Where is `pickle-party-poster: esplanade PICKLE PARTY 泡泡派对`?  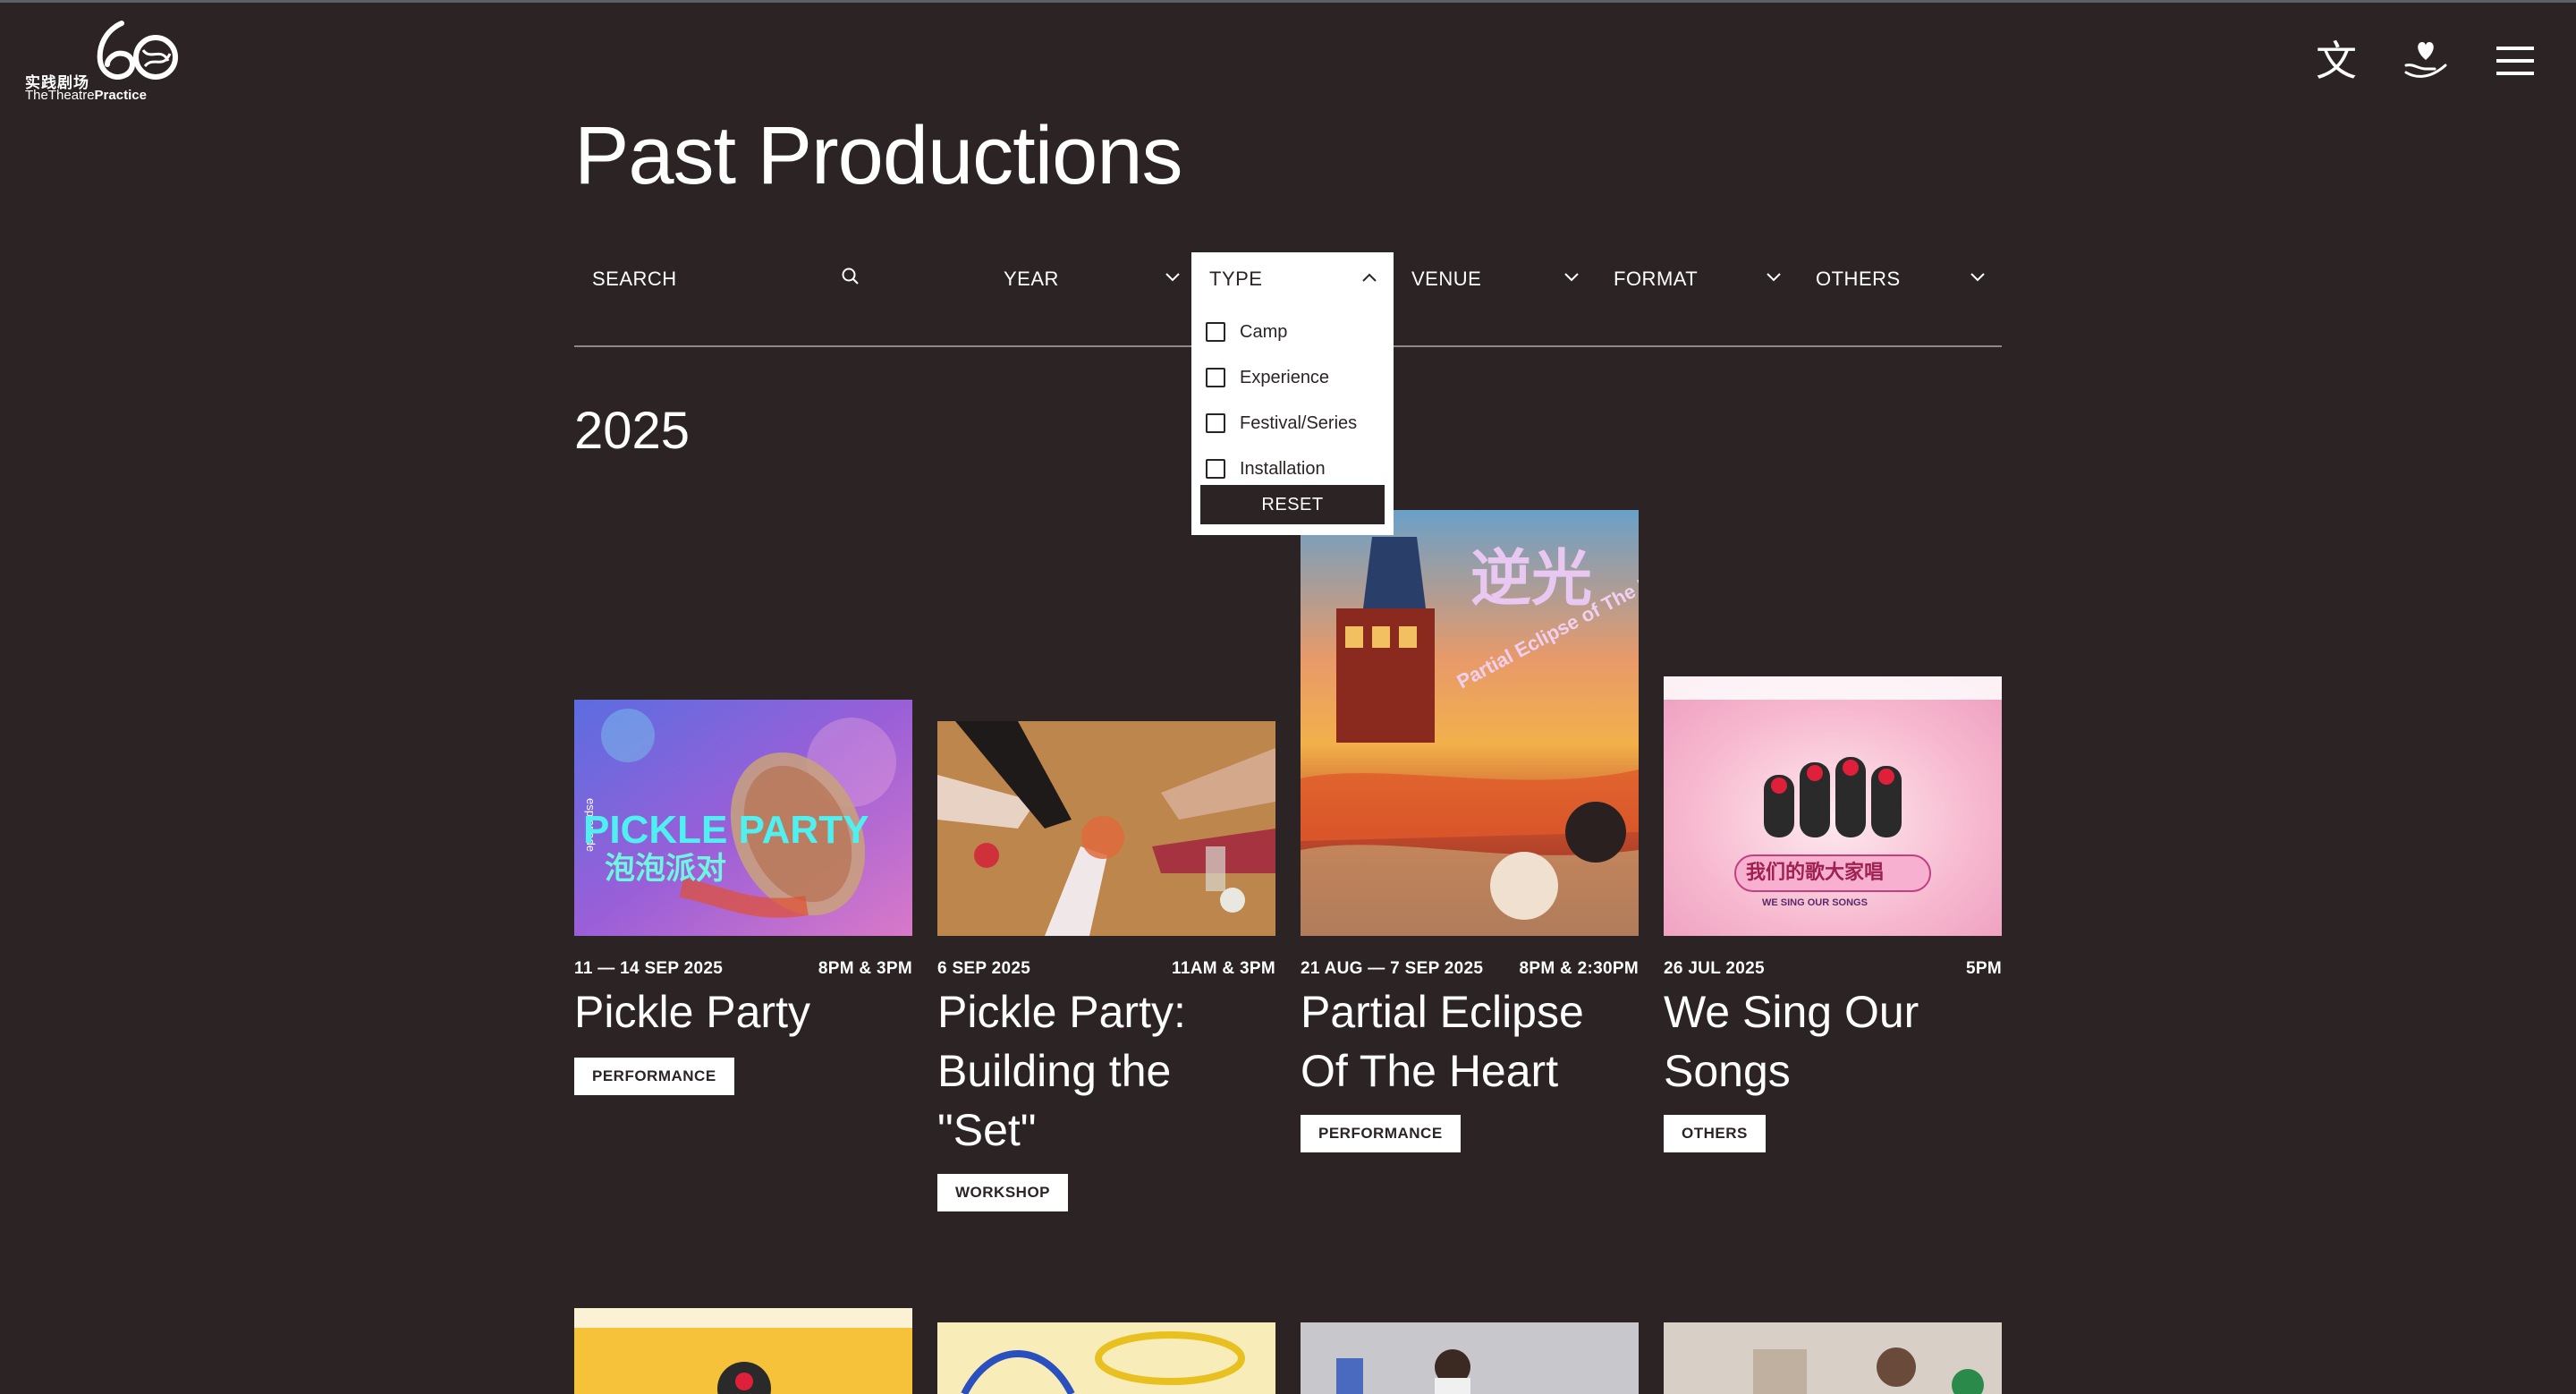 pickle-party-poster: esplanade PICKLE PARTY 泡泡派对 is located at coordinates (743, 818).